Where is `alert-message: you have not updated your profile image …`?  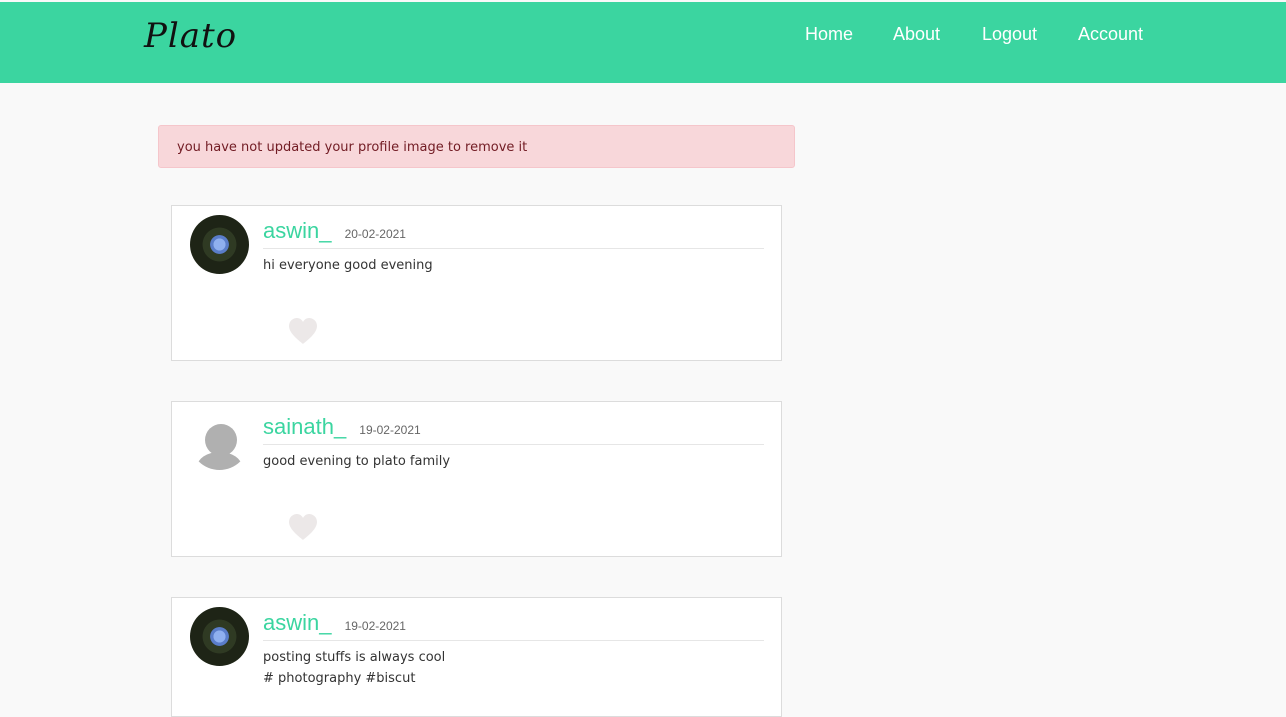
alert-message: you have not updated your profile image … is located at coordinates (476, 146).